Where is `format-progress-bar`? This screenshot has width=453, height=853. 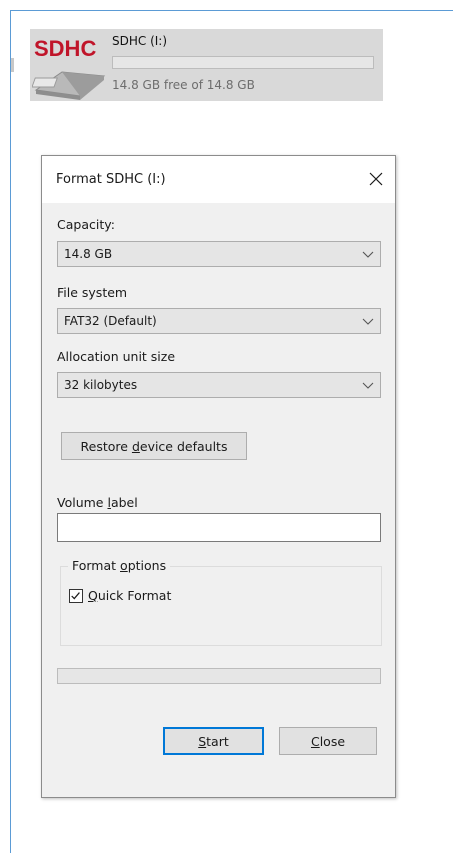 format-progress-bar is located at coordinates (219, 676).